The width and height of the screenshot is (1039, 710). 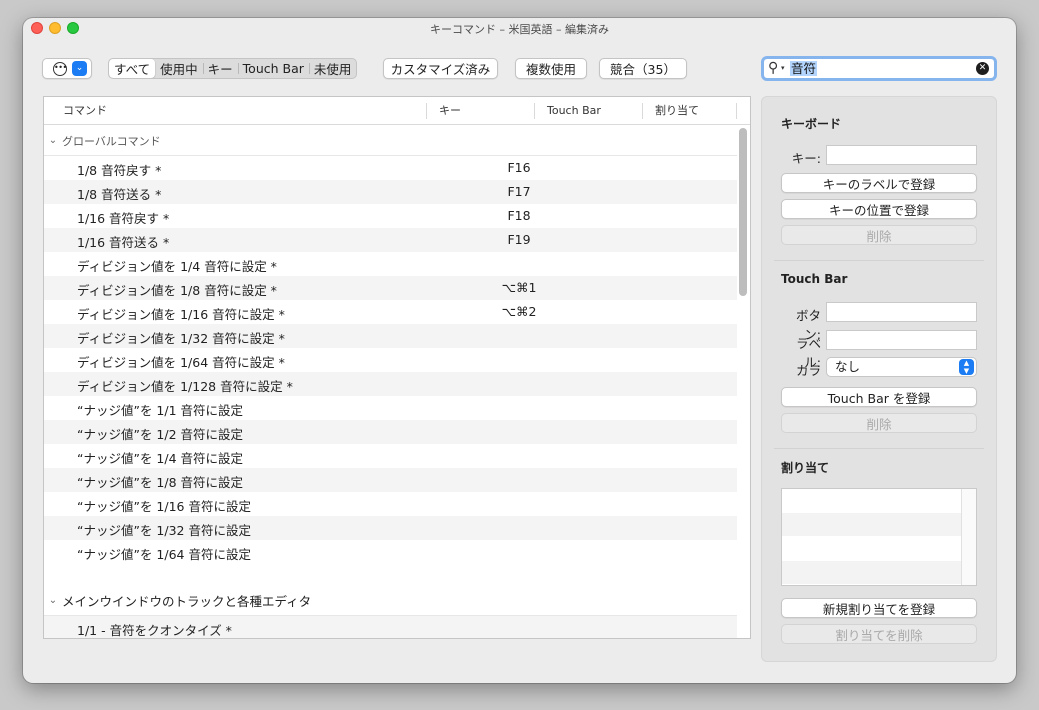 What do you see at coordinates (879, 183) in the screenshot?
I see `assign-by-label-button: キーのラベルで登録` at bounding box center [879, 183].